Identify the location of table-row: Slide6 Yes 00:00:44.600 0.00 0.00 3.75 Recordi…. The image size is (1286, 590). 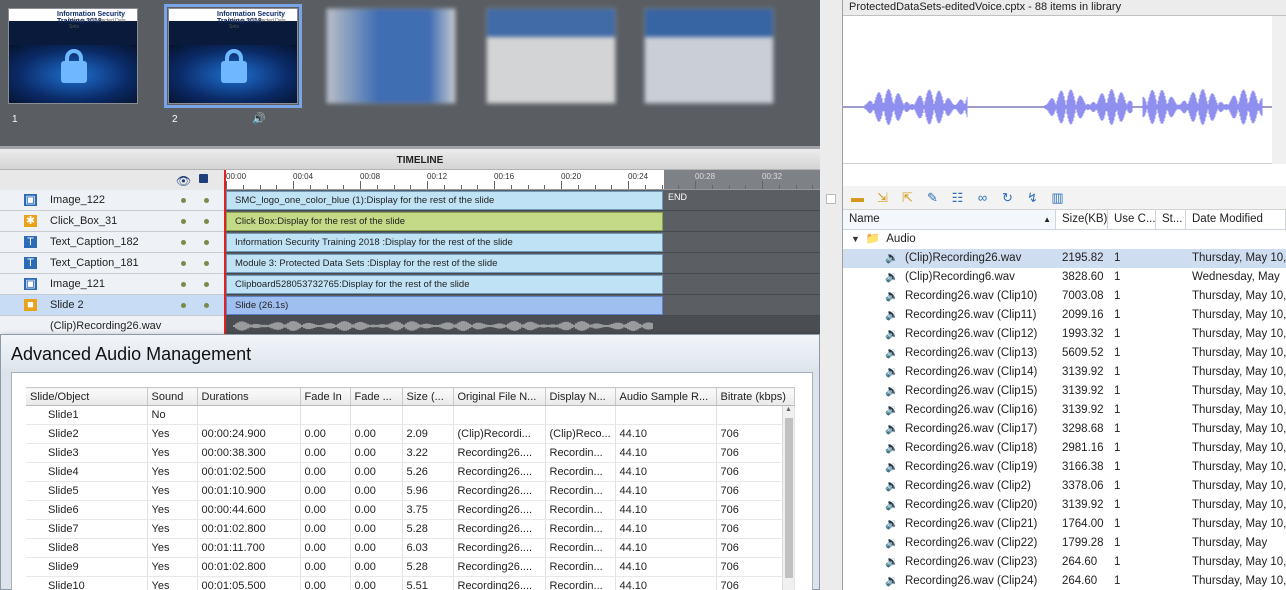
(410, 510).